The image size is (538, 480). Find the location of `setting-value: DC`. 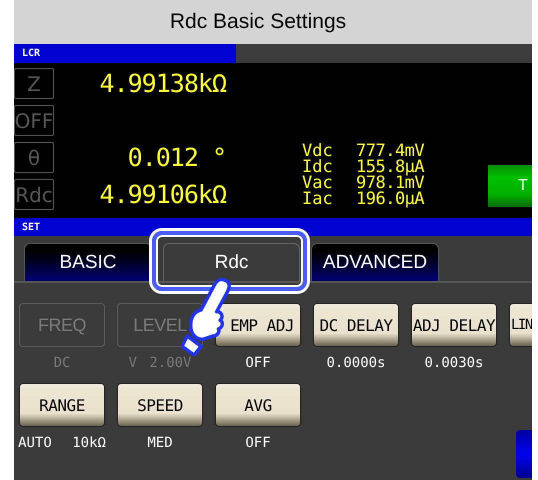

setting-value: DC is located at coordinates (62, 363).